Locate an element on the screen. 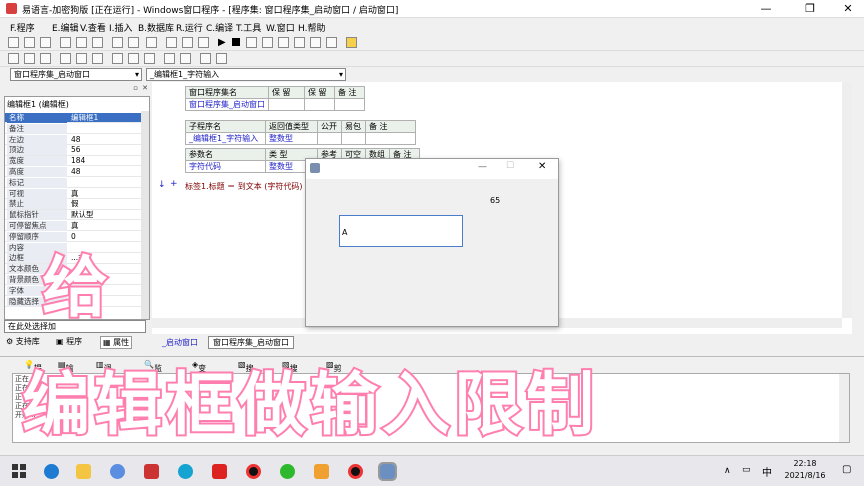 This screenshot has width=864, height=486. property-row: 备注 is located at coordinates (74, 129).